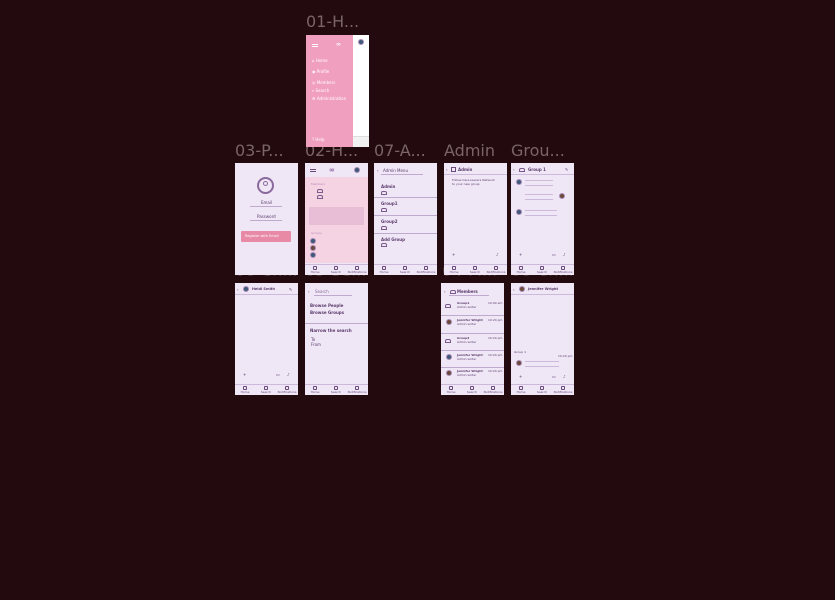  What do you see at coordinates (316, 344) in the screenshot?
I see `from-field: From` at bounding box center [316, 344].